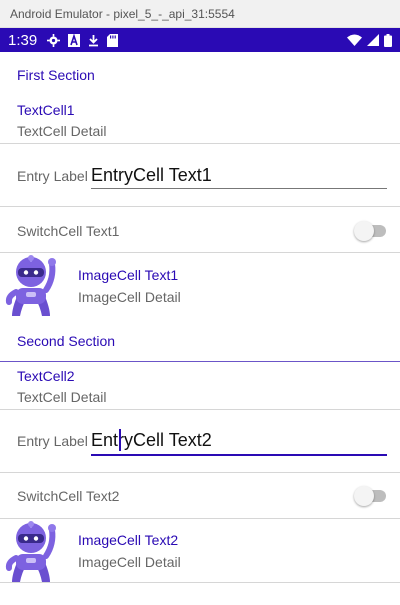  Describe the element at coordinates (200, 14) in the screenshot. I see `window-title: Android Emulator - pixel_5_-_api_31:5554` at that location.